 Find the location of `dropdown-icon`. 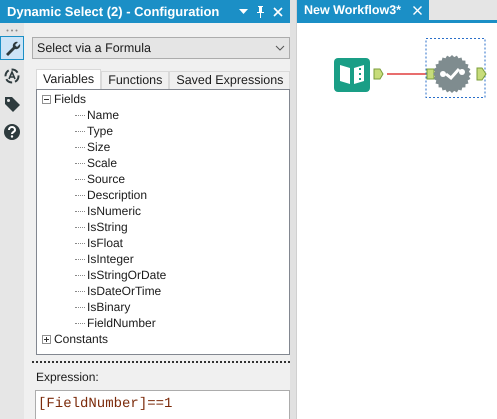

dropdown-icon is located at coordinates (243, 11).